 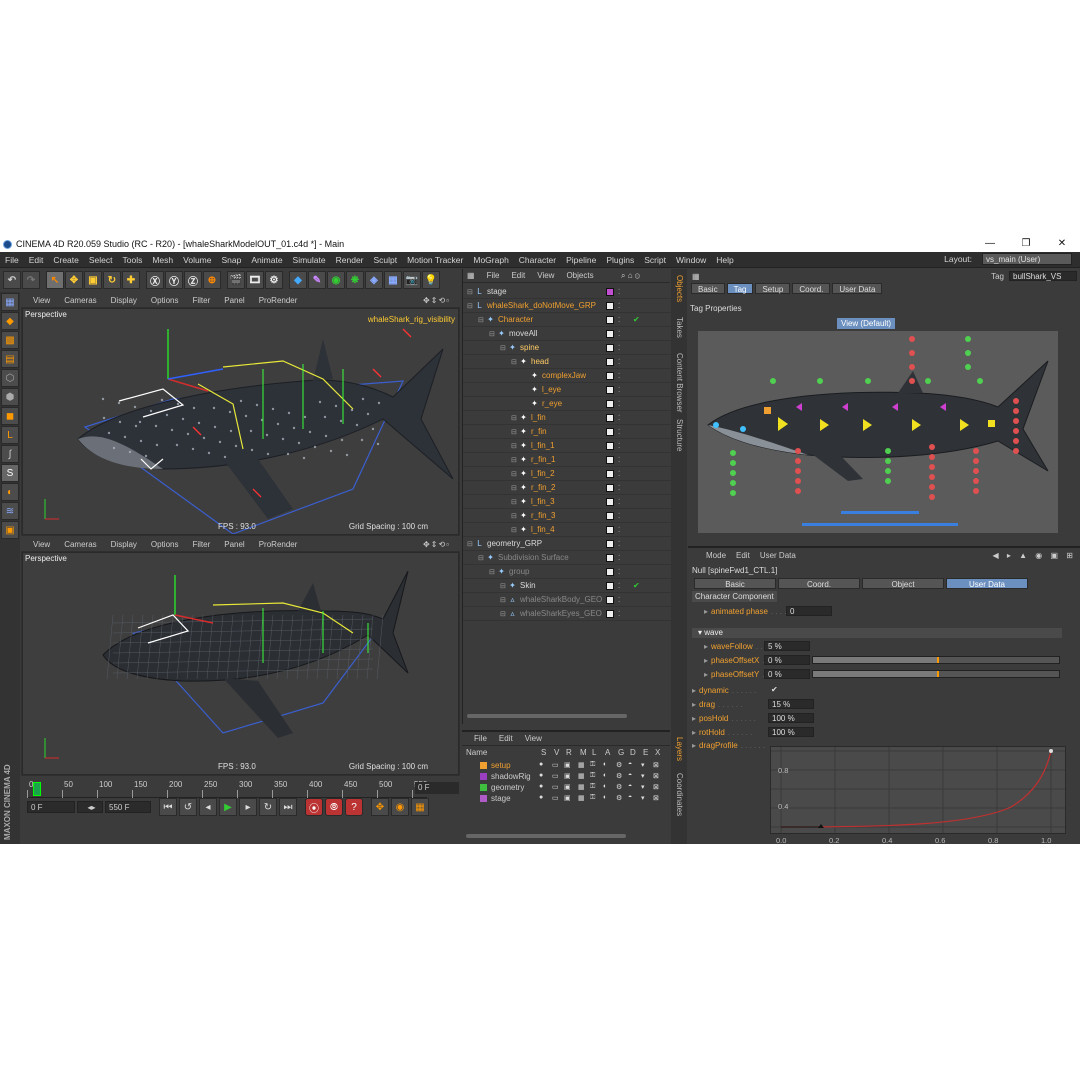 I want to click on layer-flag-icon: ▭, so click(x=555, y=765).